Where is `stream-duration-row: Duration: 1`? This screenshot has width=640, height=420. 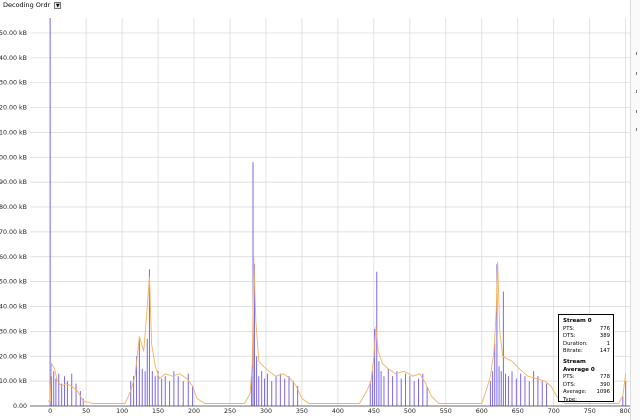
stream-duration-row: Duration: 1 is located at coordinates (586, 345).